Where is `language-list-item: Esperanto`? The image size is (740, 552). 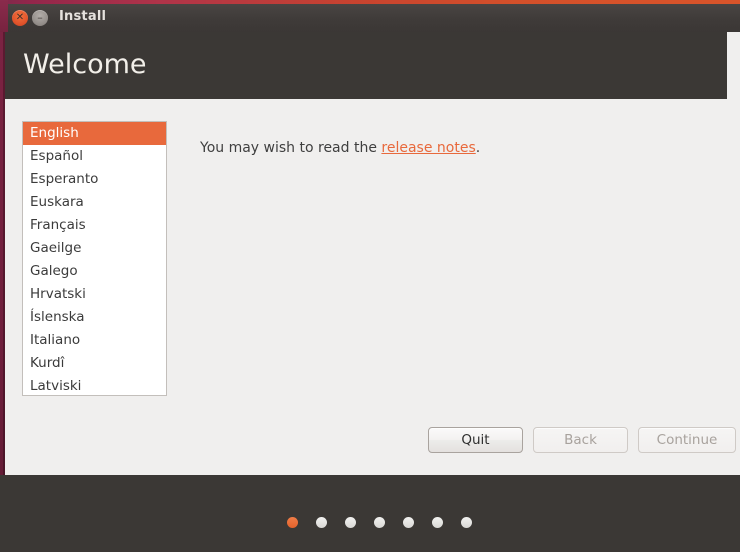
language-list-item: Esperanto is located at coordinates (94, 179).